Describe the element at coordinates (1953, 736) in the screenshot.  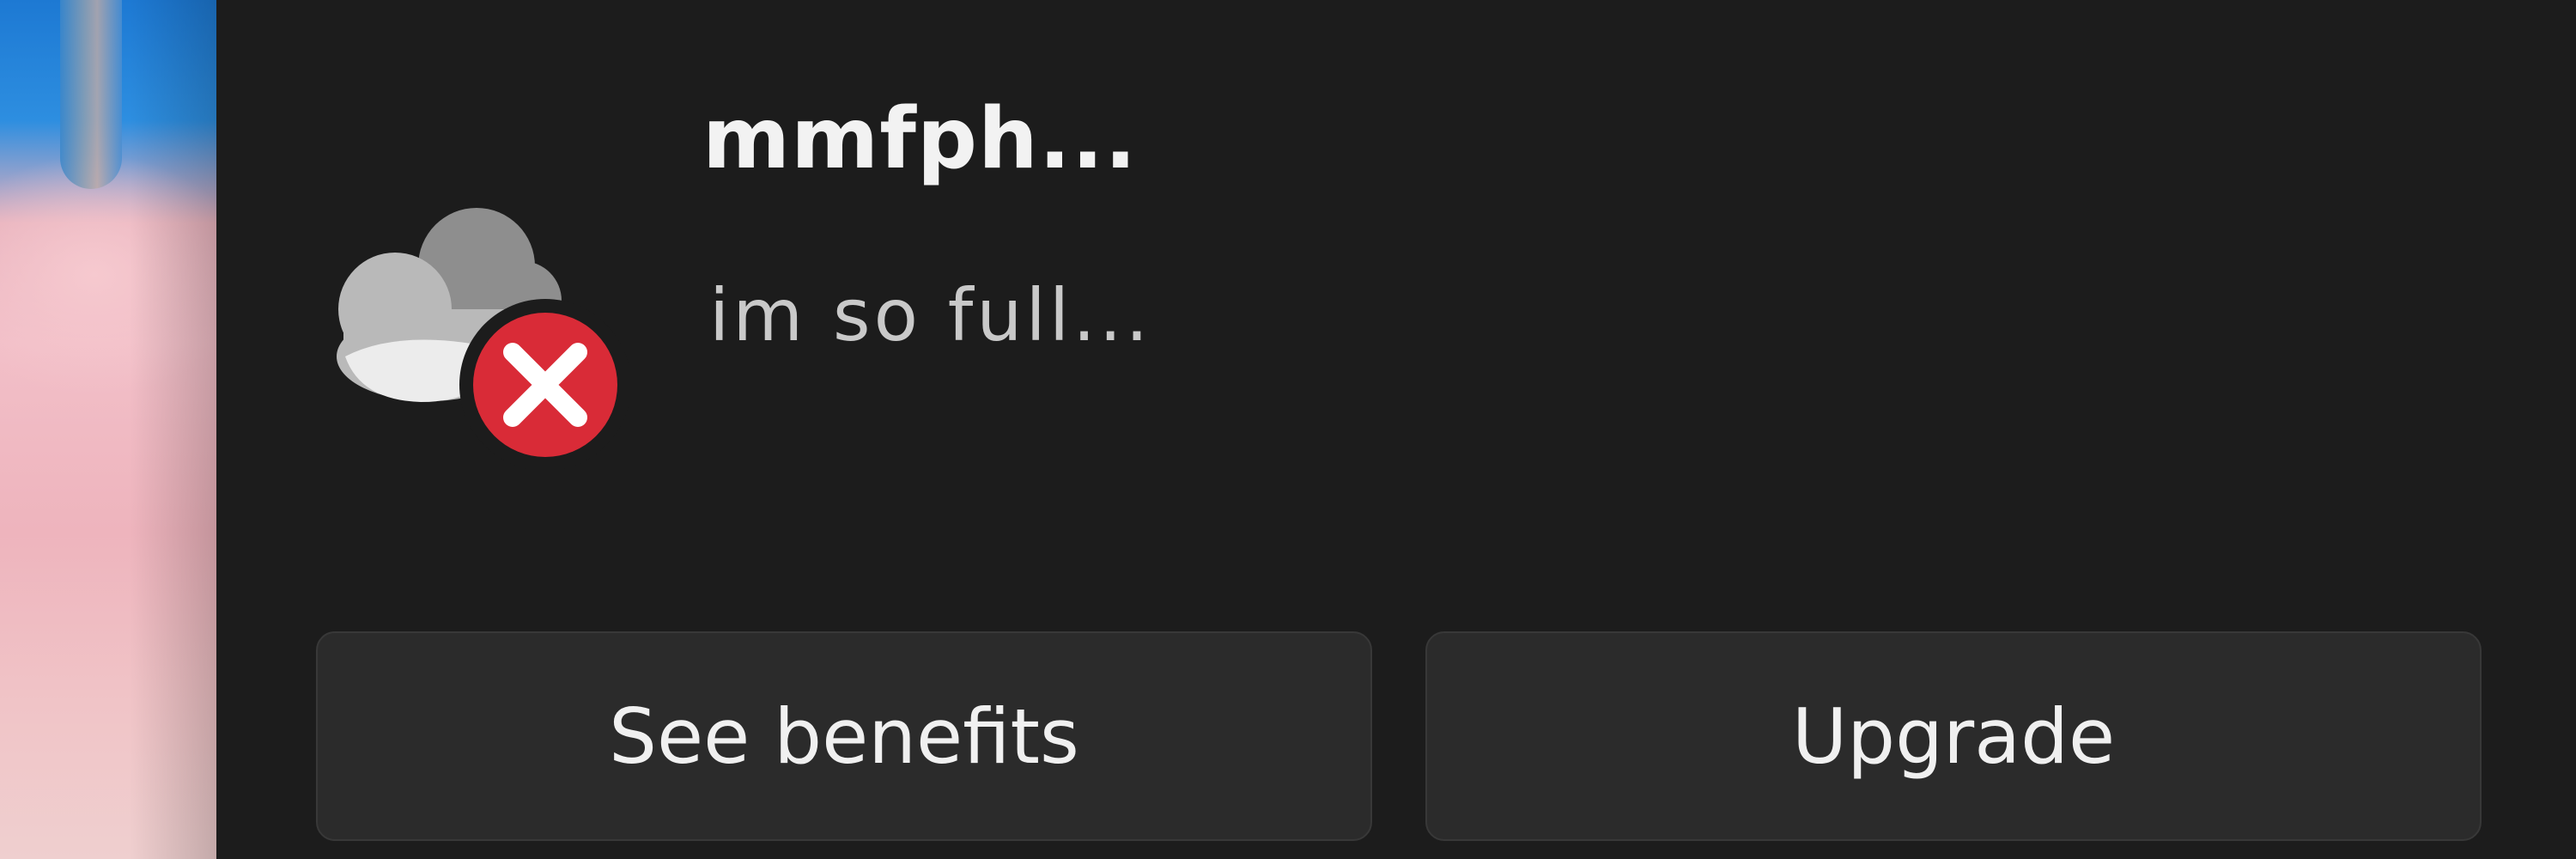
I see `upgrade-button: Upgrade` at that location.